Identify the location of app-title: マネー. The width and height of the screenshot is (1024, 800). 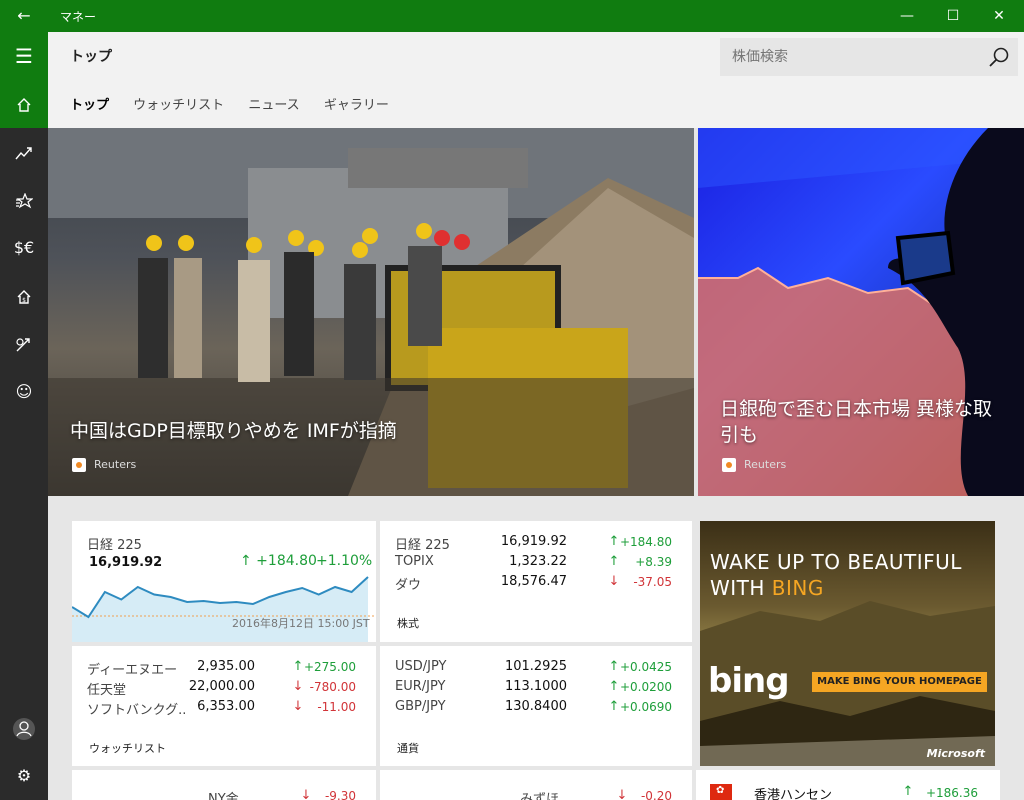
(78, 17).